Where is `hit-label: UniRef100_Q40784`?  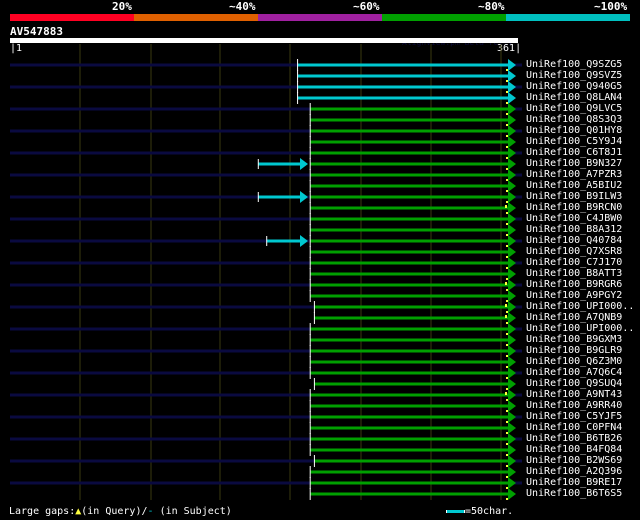
hit-label: UniRef100_Q40784 is located at coordinates (574, 240).